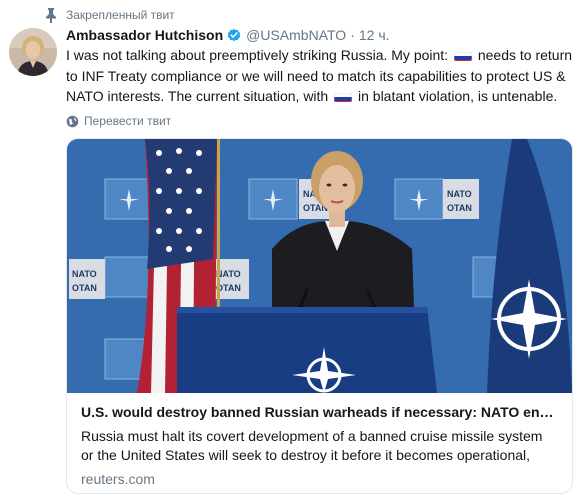 The image size is (584, 499). I want to click on tweet-header: Ambassador Hutchison @USAmbNATO · 12 ч., so click(228, 35).